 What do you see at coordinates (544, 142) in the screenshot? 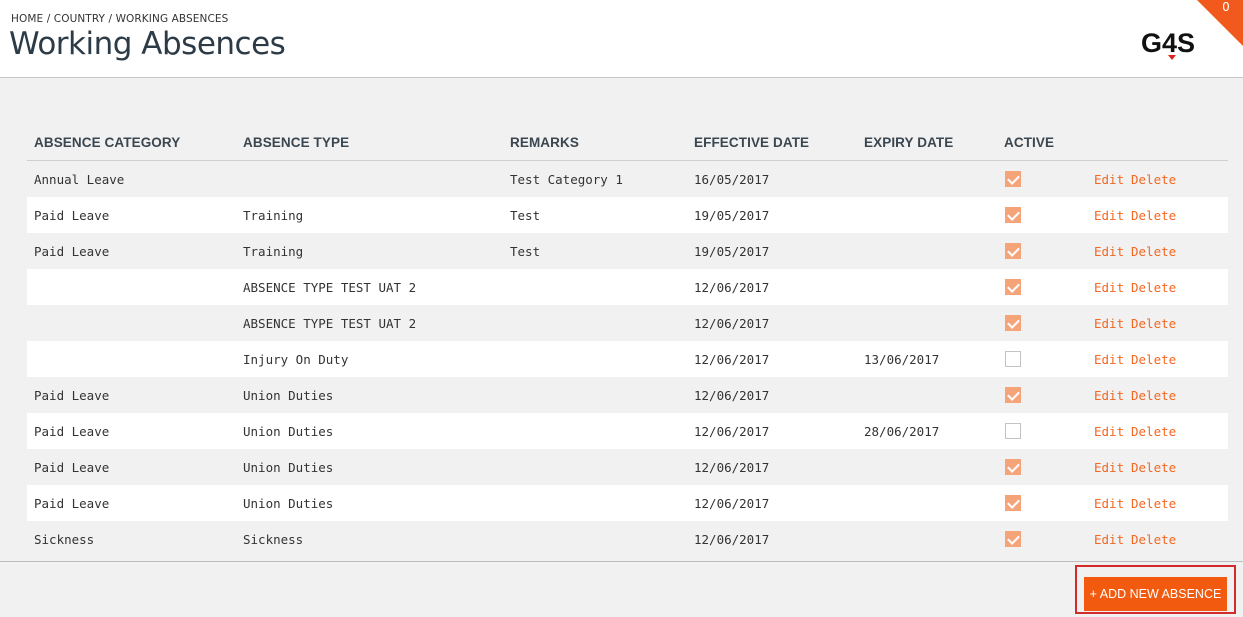
I see `column-header-remarks: REMARKS` at bounding box center [544, 142].